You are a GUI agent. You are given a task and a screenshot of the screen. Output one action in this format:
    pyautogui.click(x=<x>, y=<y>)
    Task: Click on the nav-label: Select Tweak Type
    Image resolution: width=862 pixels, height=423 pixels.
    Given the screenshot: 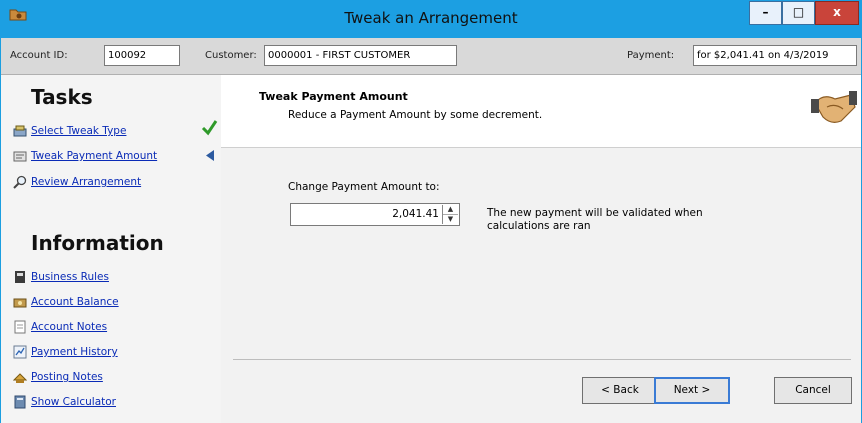 What is the action you would take?
    pyautogui.click(x=79, y=131)
    